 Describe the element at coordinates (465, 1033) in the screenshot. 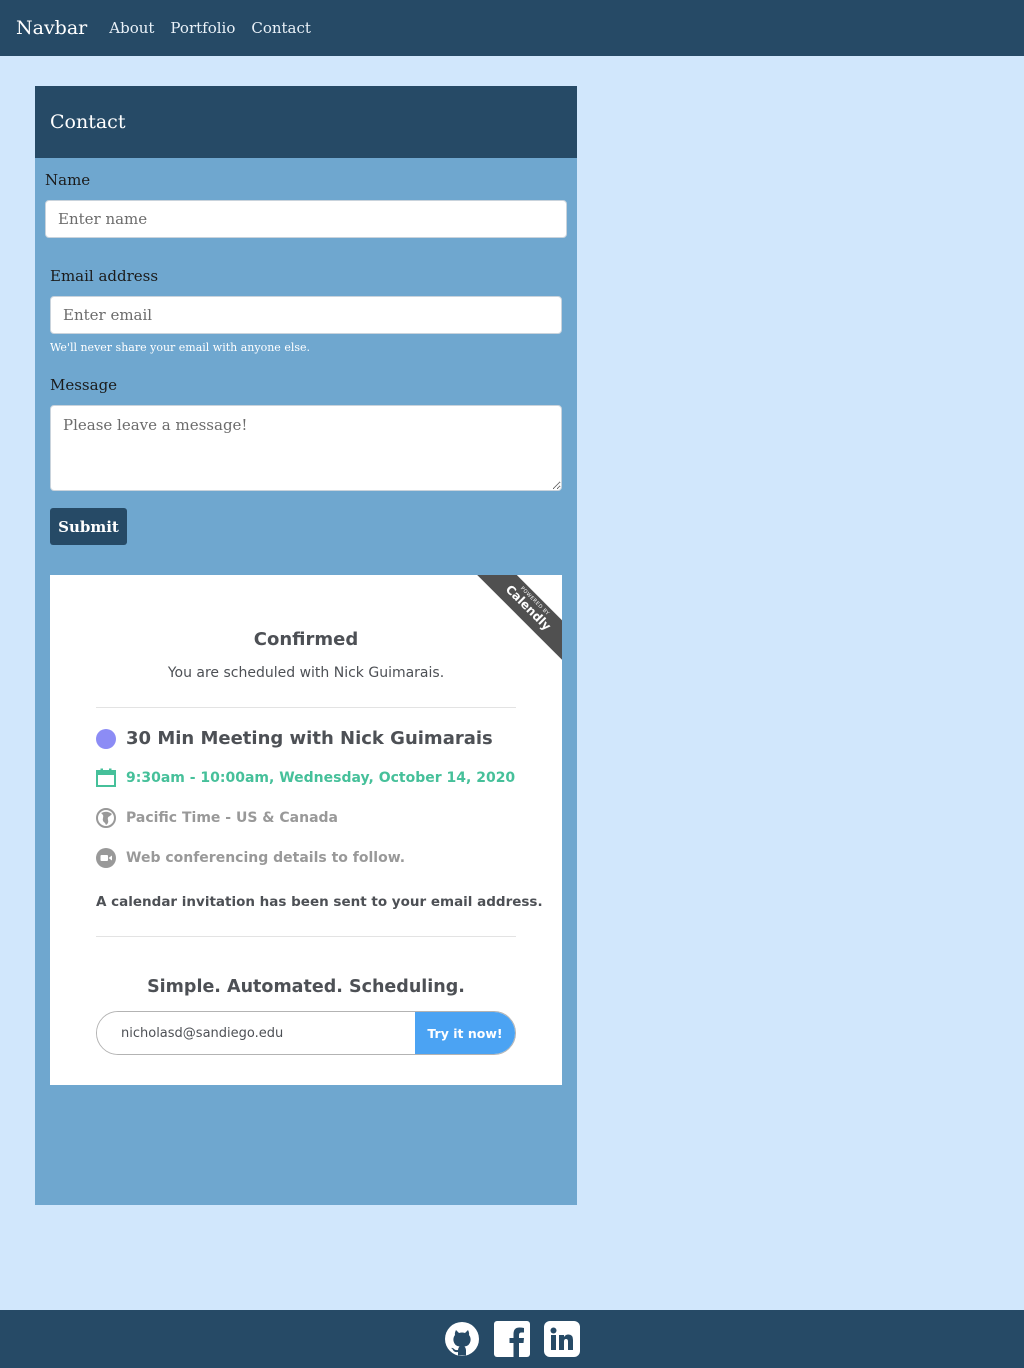

I see `try-it-now-button: Try it now!` at that location.